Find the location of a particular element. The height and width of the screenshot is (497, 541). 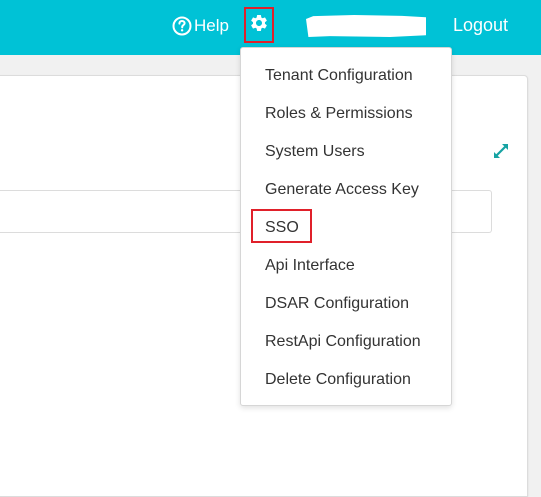

expand-arrows-icon is located at coordinates (501, 151).